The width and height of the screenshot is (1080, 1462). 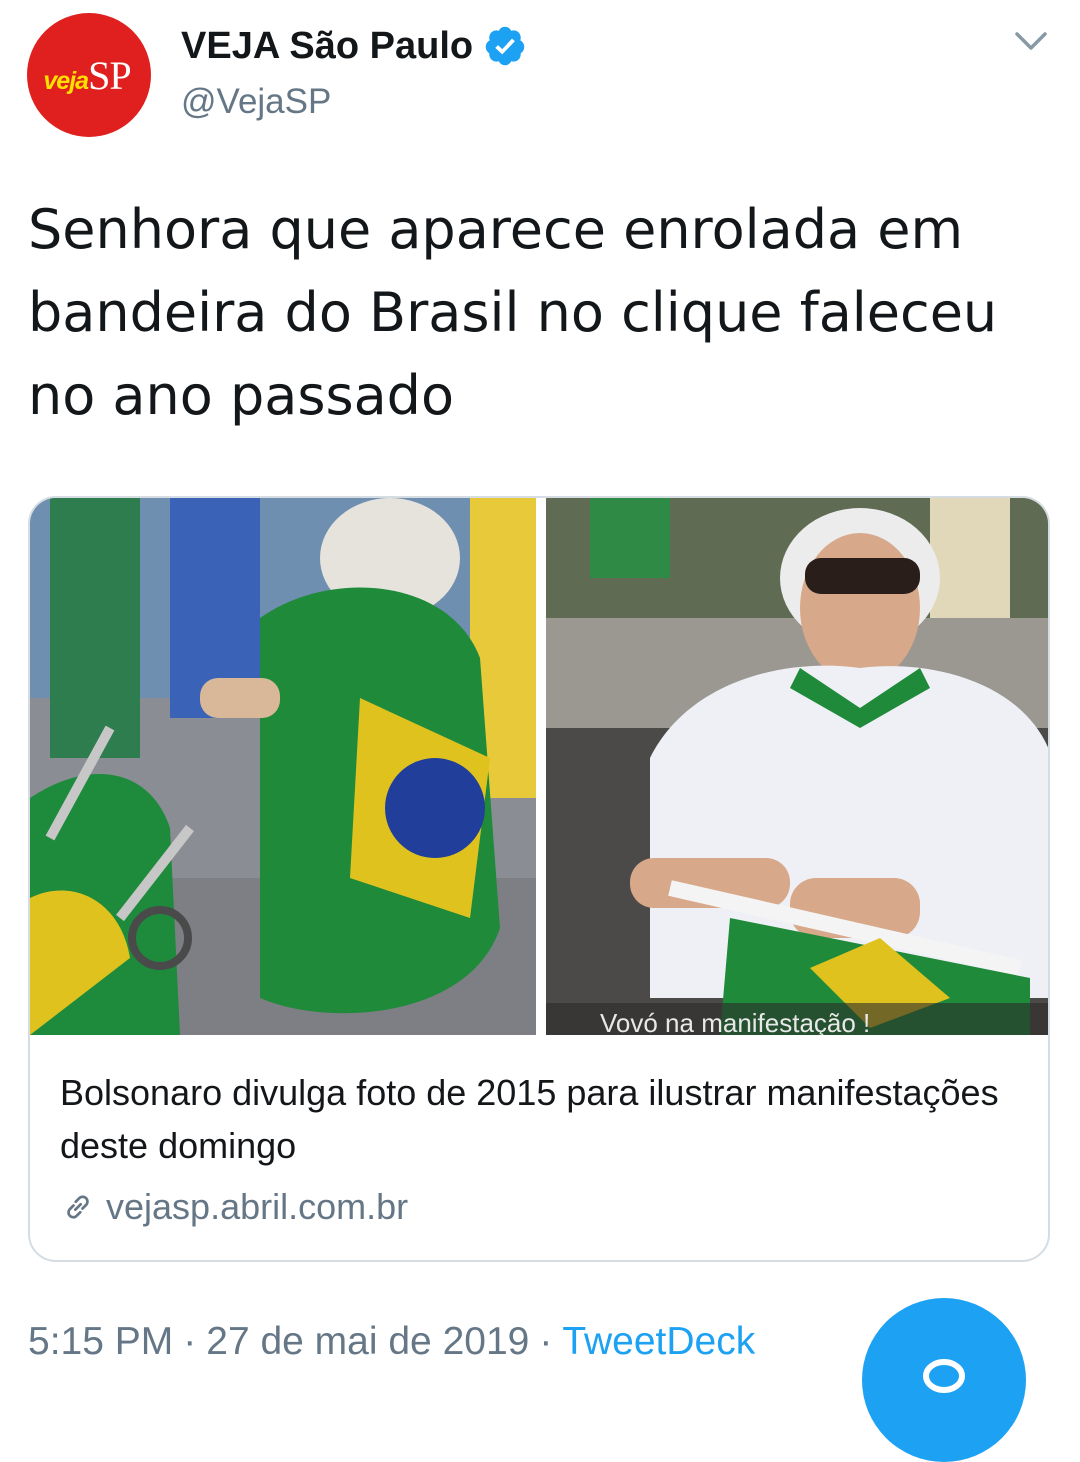 I want to click on photo-caption: Vovó na manifestação !, so click(x=735, y=1021).